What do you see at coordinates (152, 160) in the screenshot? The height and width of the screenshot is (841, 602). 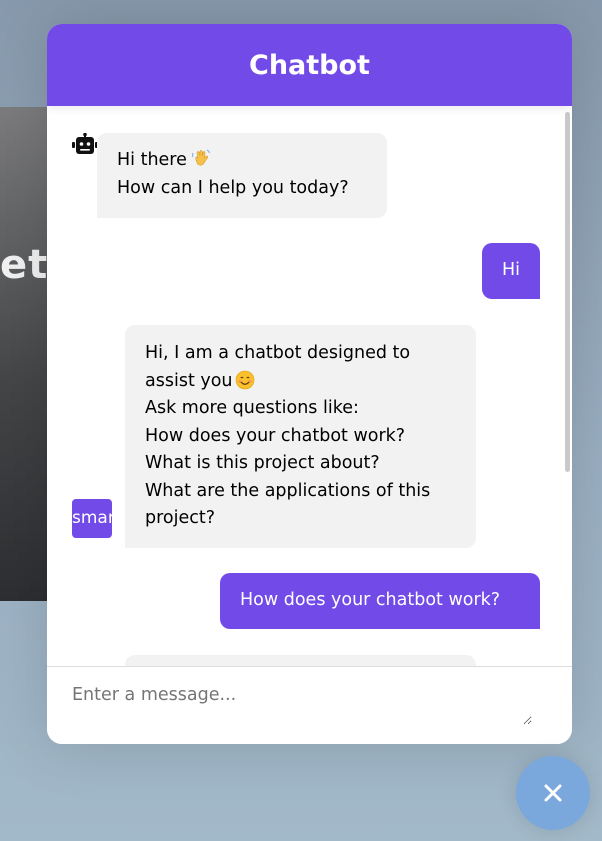 I see `message-text: Hi there` at bounding box center [152, 160].